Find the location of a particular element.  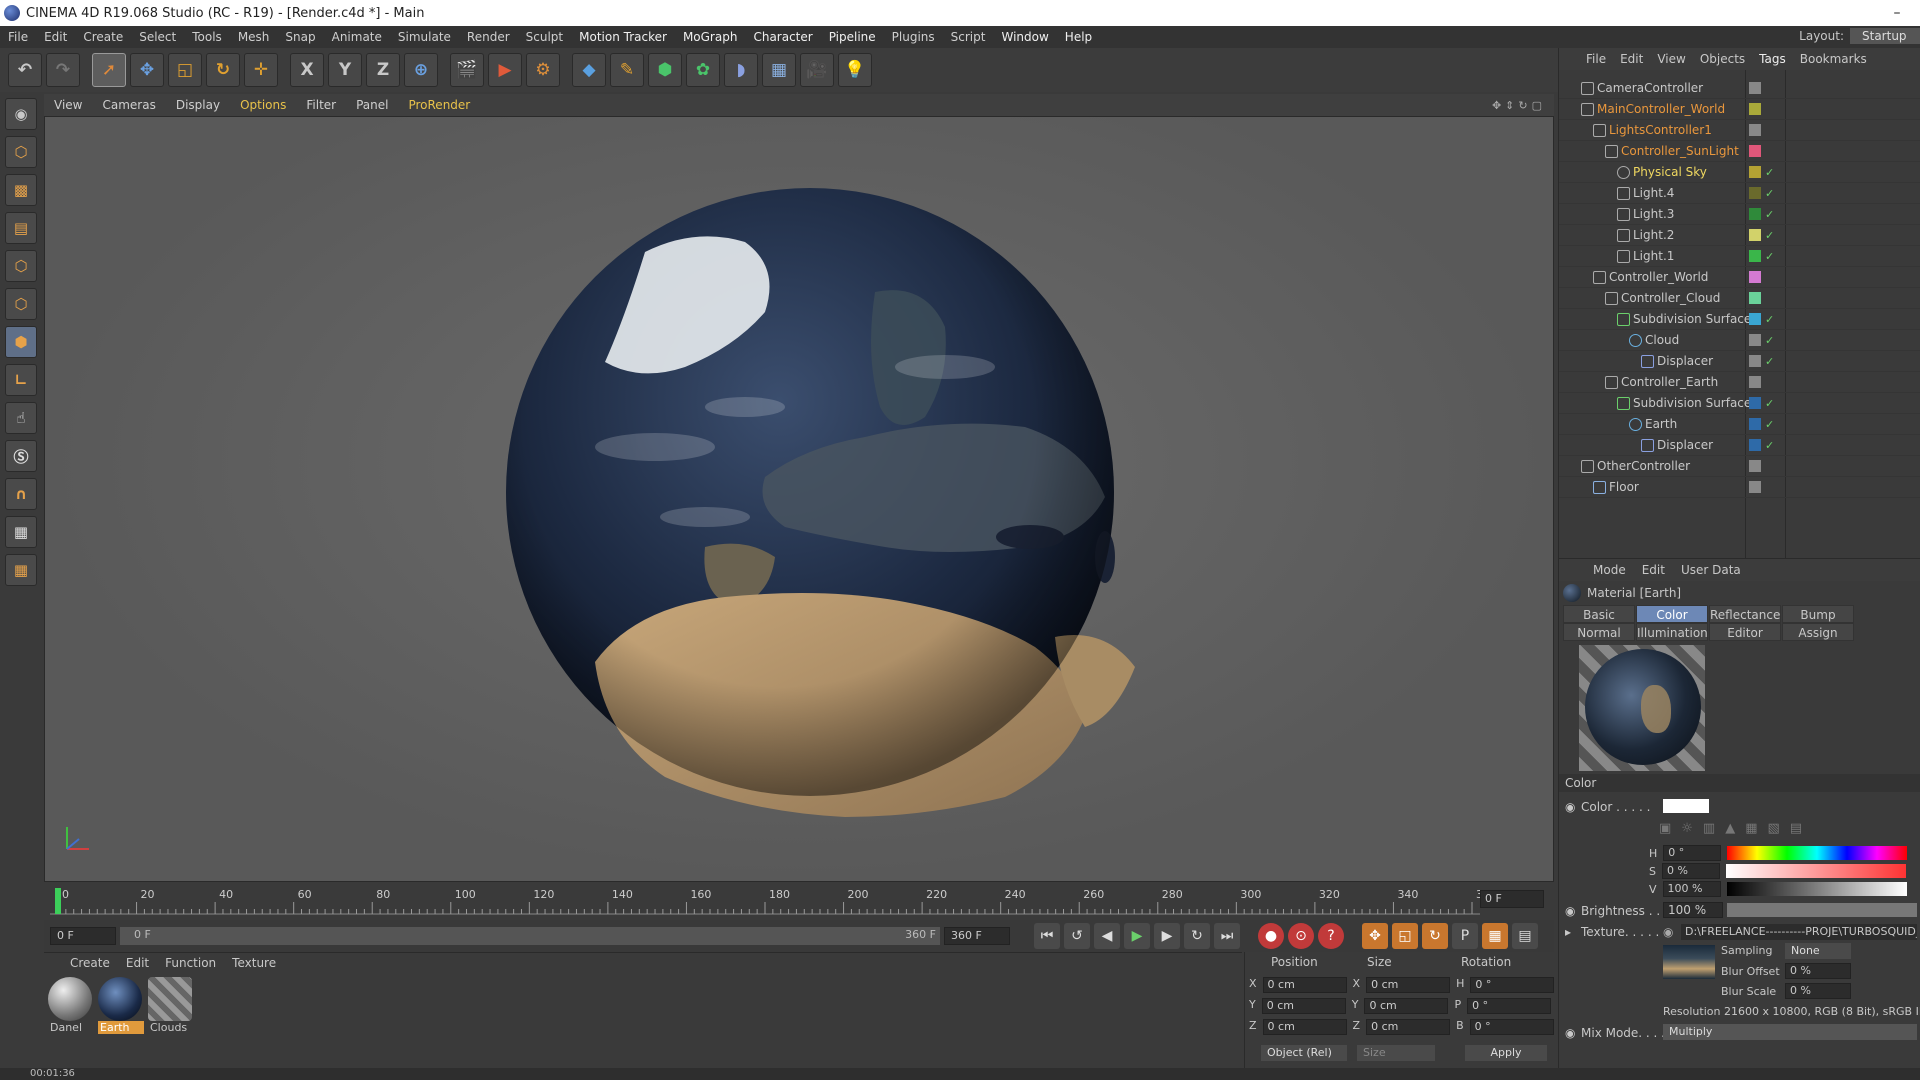

autokey-icon: ⊙ is located at coordinates (1301, 936).